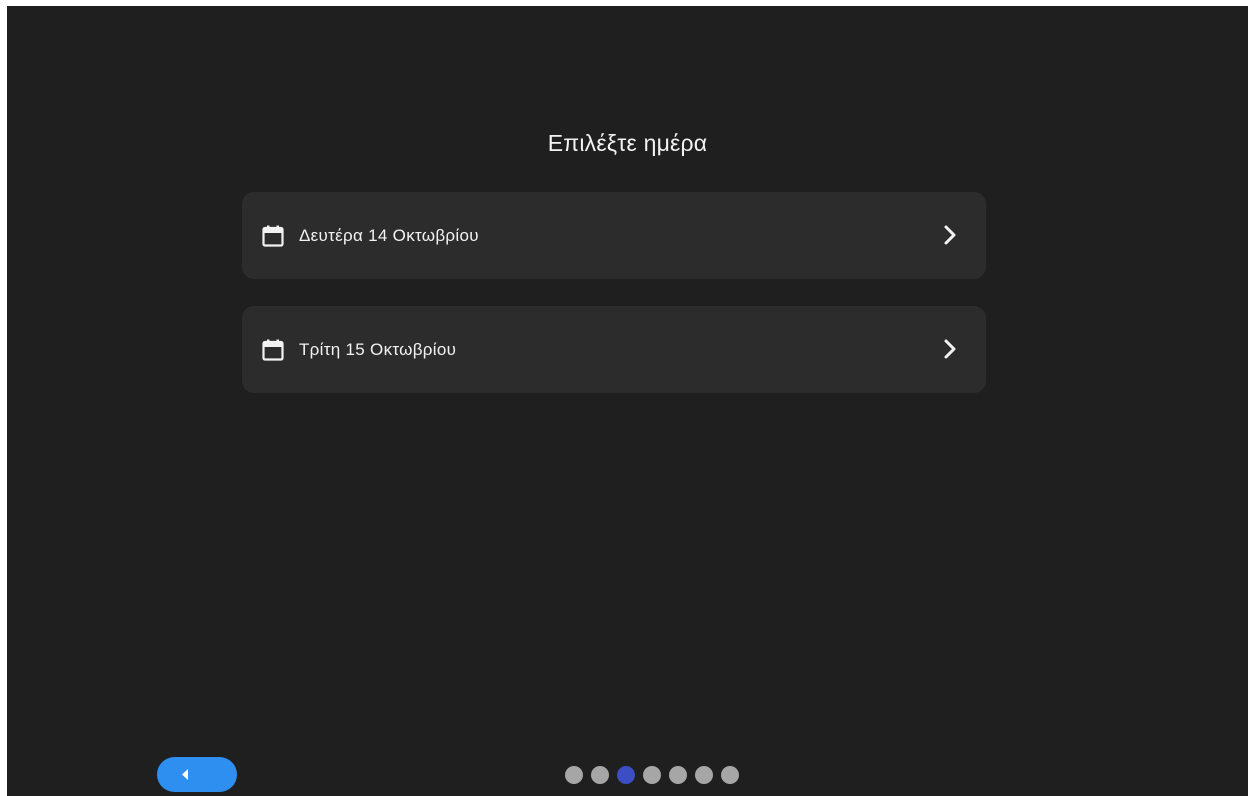  Describe the element at coordinates (185, 774) in the screenshot. I see `caret-left-icon` at that location.